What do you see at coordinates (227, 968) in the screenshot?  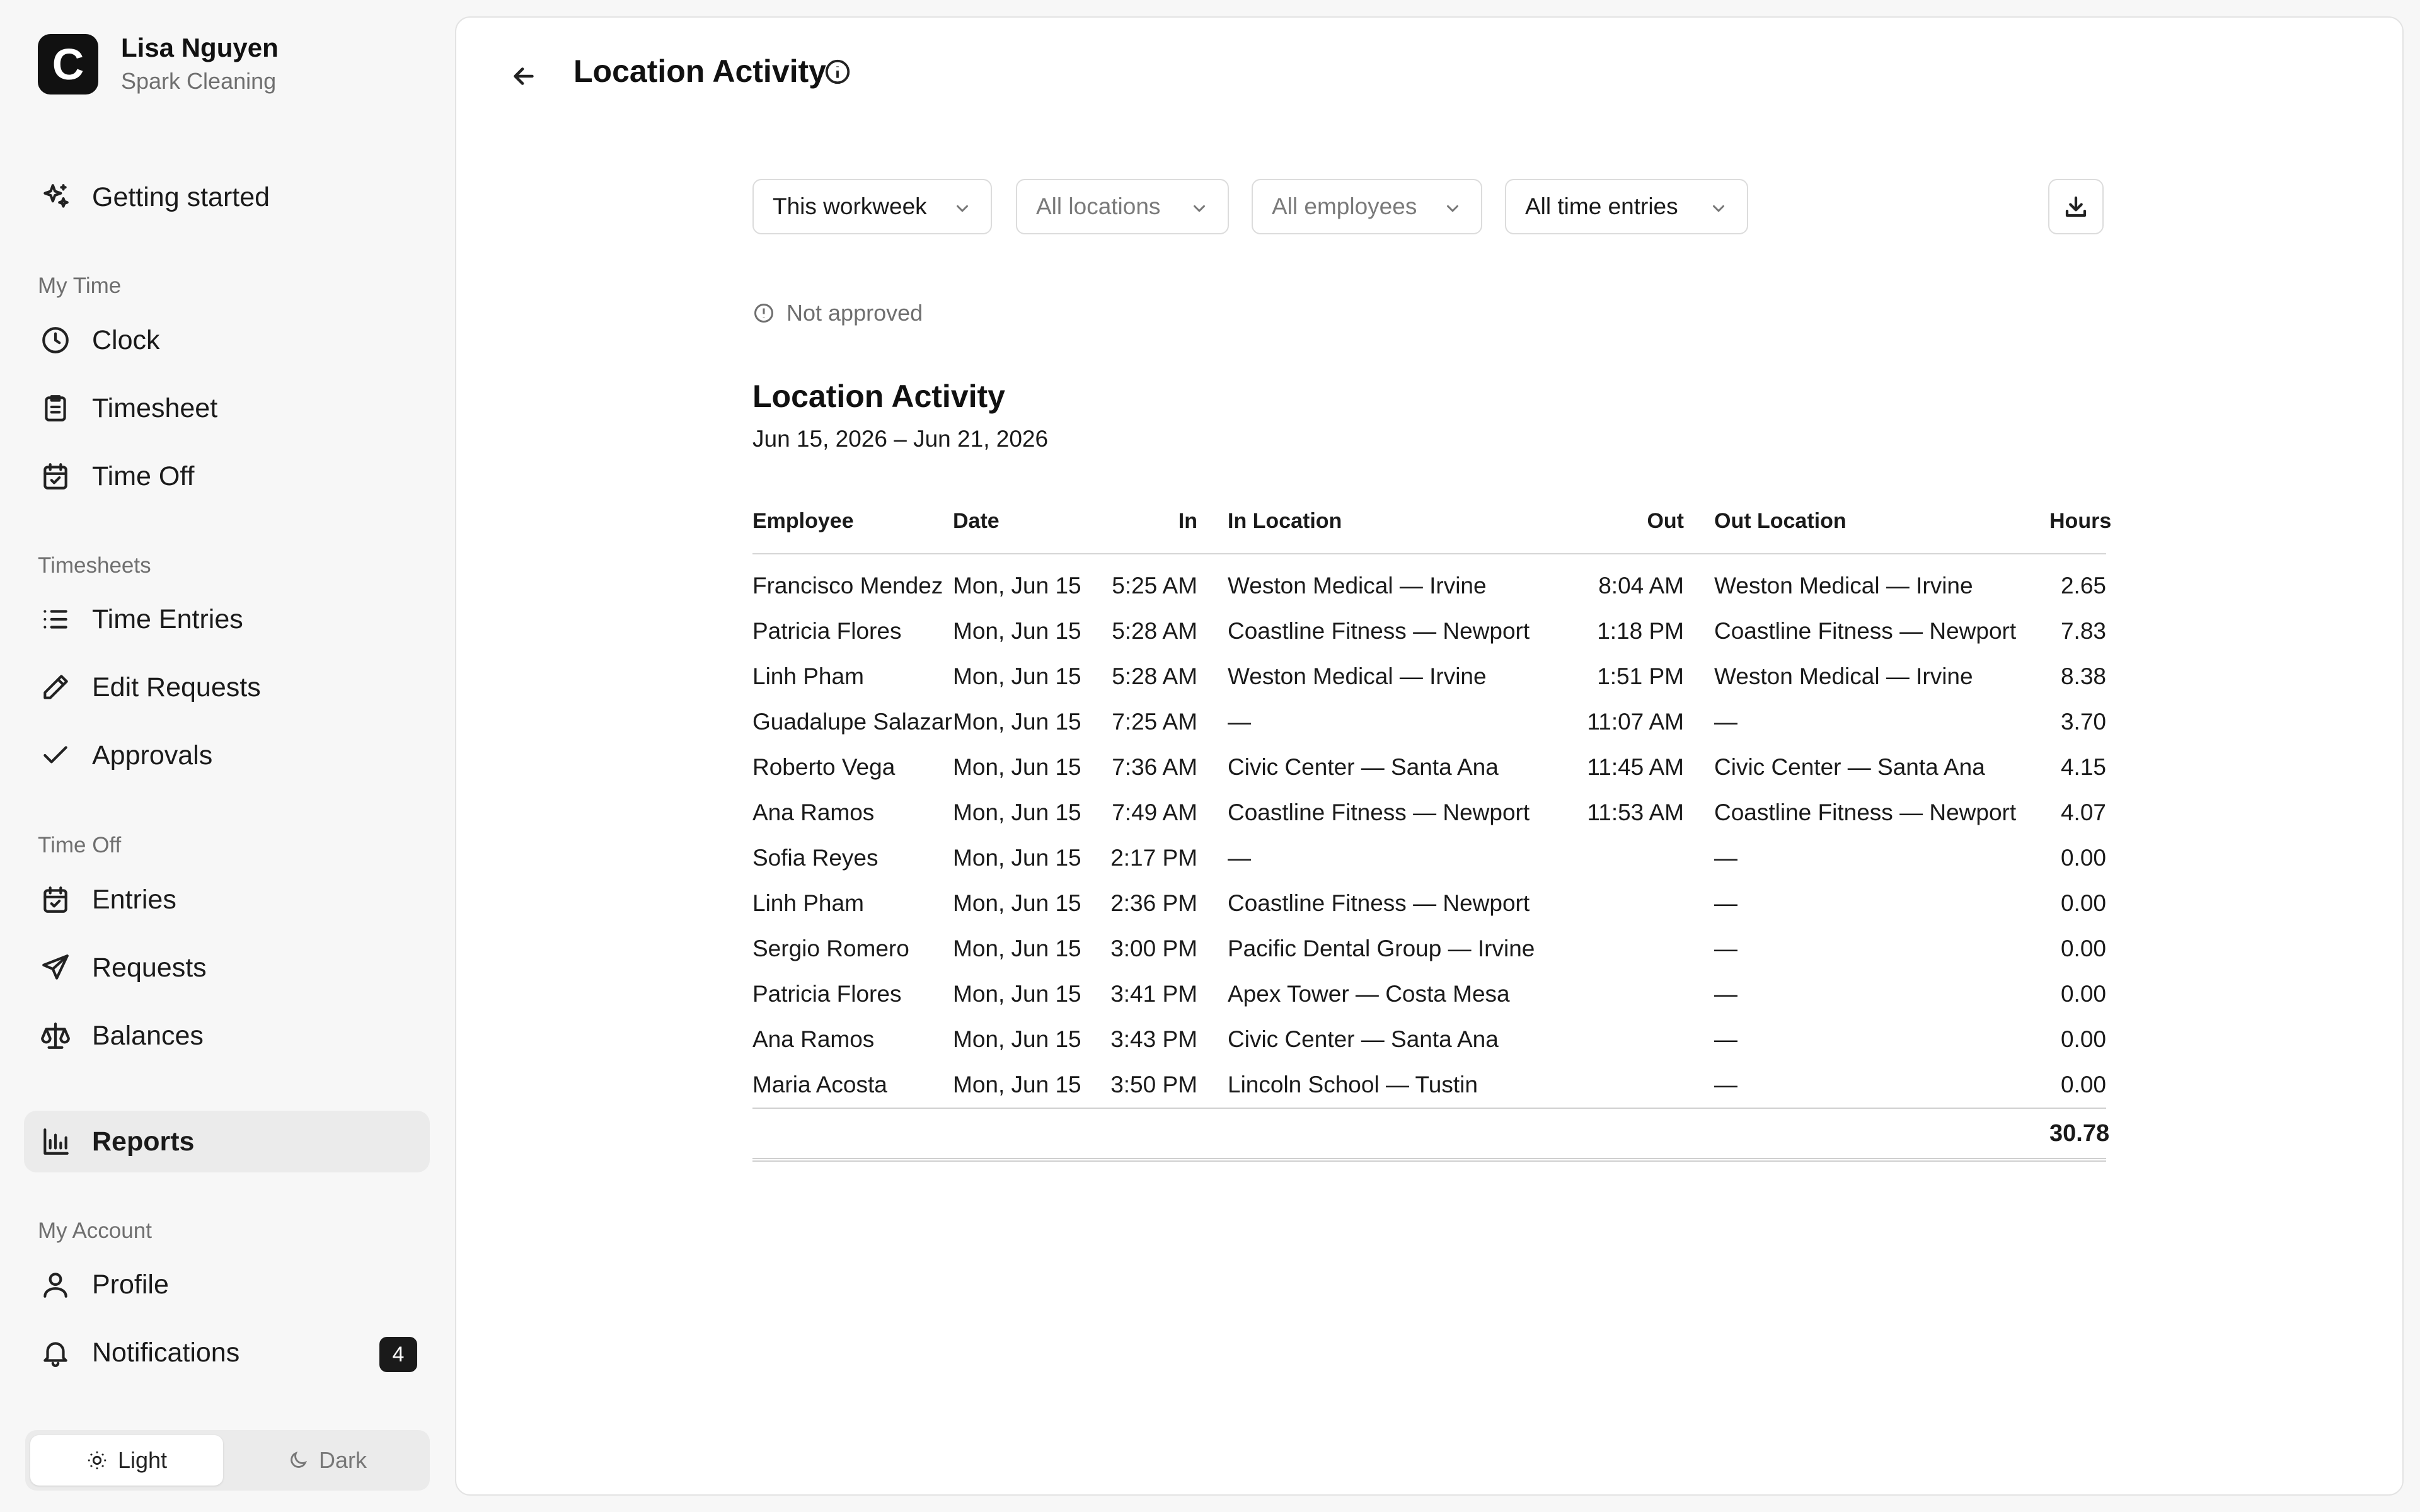 I see `nav-requests: Requests` at bounding box center [227, 968].